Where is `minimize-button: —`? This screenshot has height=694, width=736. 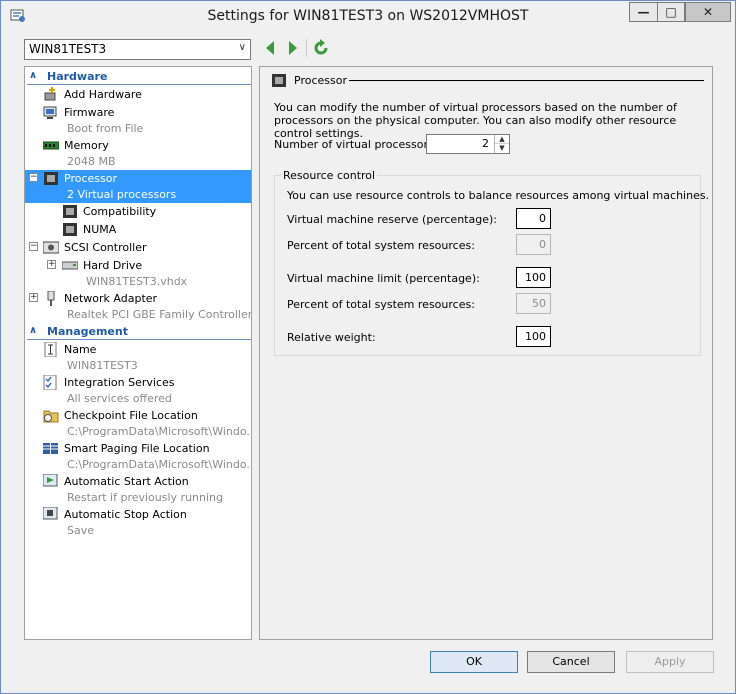
minimize-button: — is located at coordinates (643, 12).